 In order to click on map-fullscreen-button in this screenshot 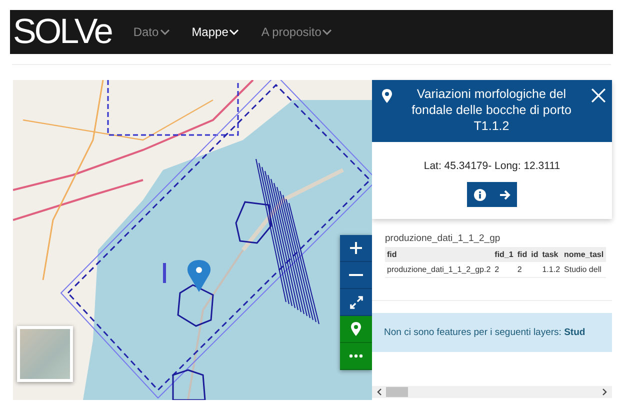, I will do `click(356, 302)`.